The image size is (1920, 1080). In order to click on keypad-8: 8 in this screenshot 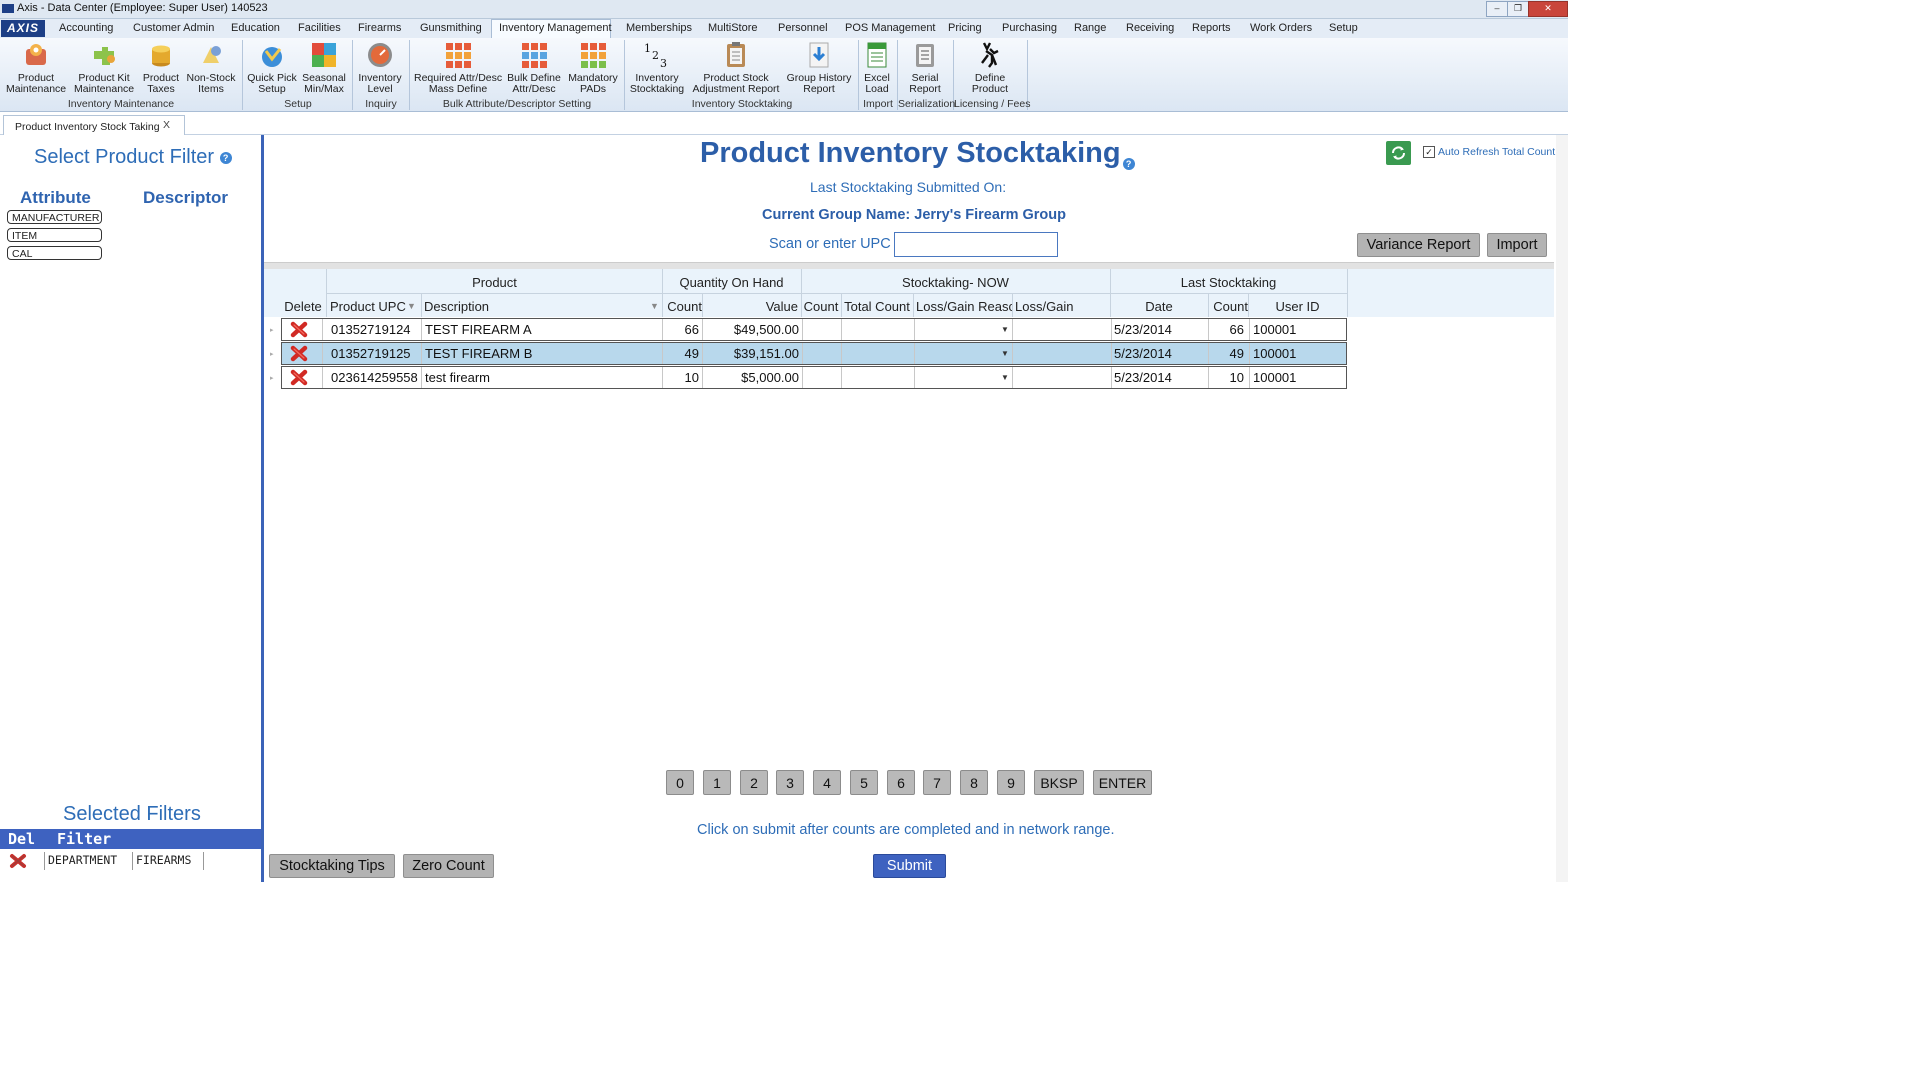, I will do `click(974, 782)`.